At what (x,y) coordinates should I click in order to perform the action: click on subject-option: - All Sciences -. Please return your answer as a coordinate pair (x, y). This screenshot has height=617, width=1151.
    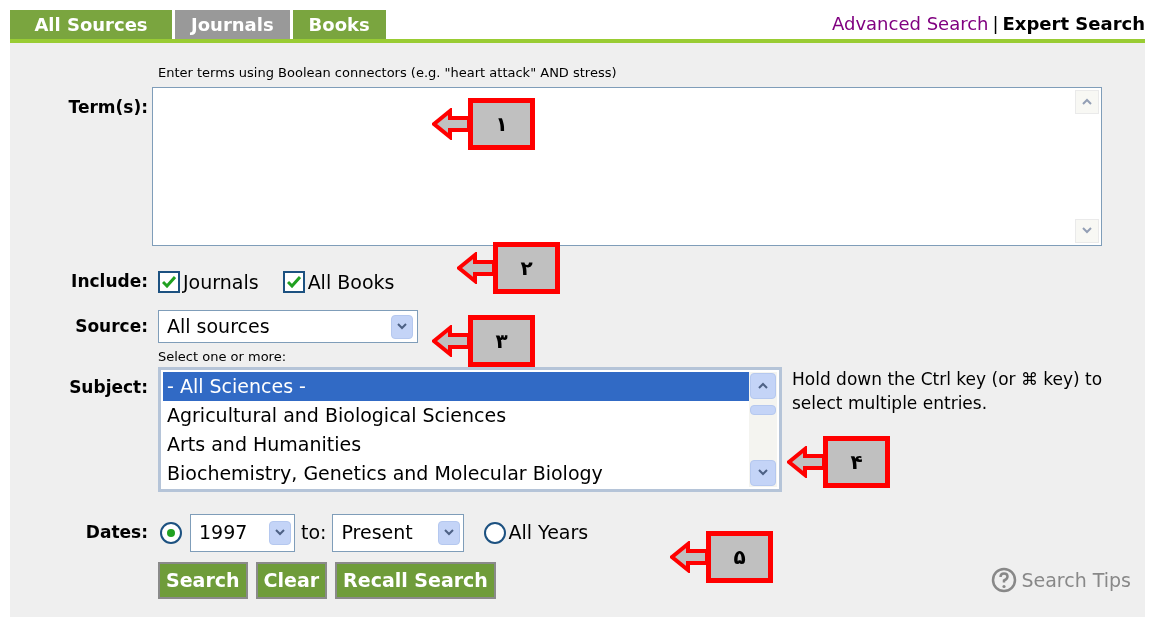
    Looking at the image, I should click on (456, 386).